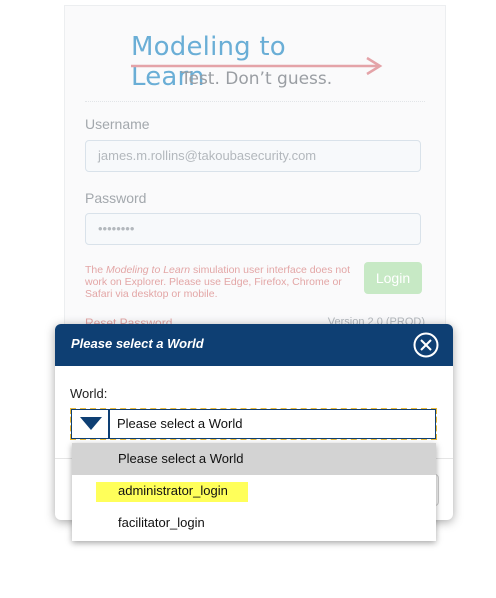 This screenshot has width=496, height=598. What do you see at coordinates (254, 345) in the screenshot?
I see `modal-header: Please select a World` at bounding box center [254, 345].